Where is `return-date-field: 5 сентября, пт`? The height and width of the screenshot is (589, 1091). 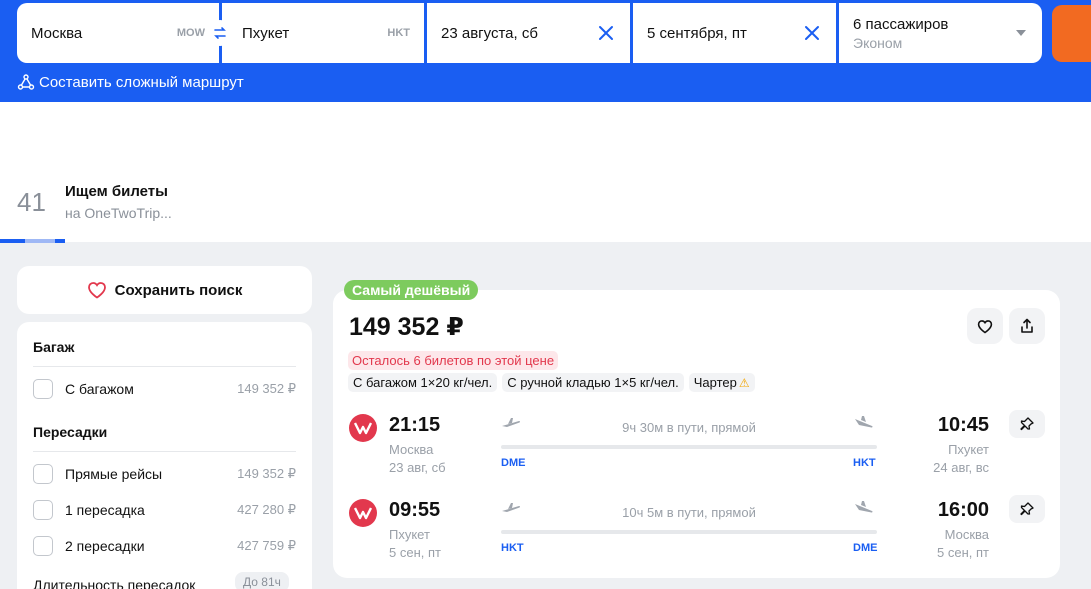
return-date-field: 5 сентября, пт is located at coordinates (734, 33).